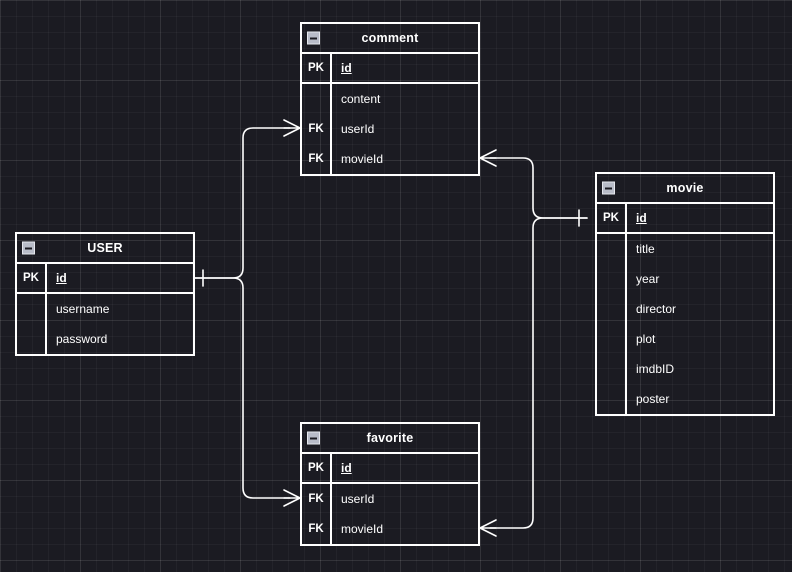  I want to click on attribute-row-movie-title: title, so click(685, 249).